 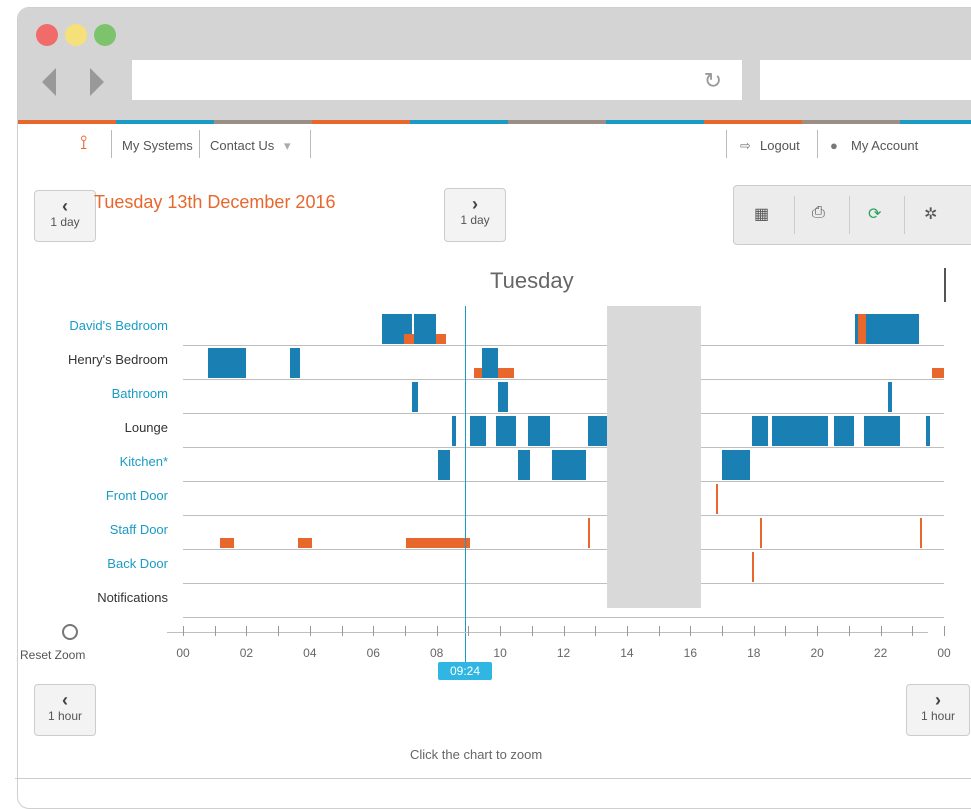 What do you see at coordinates (84, 495) in the screenshot?
I see `row-label: Front Door` at bounding box center [84, 495].